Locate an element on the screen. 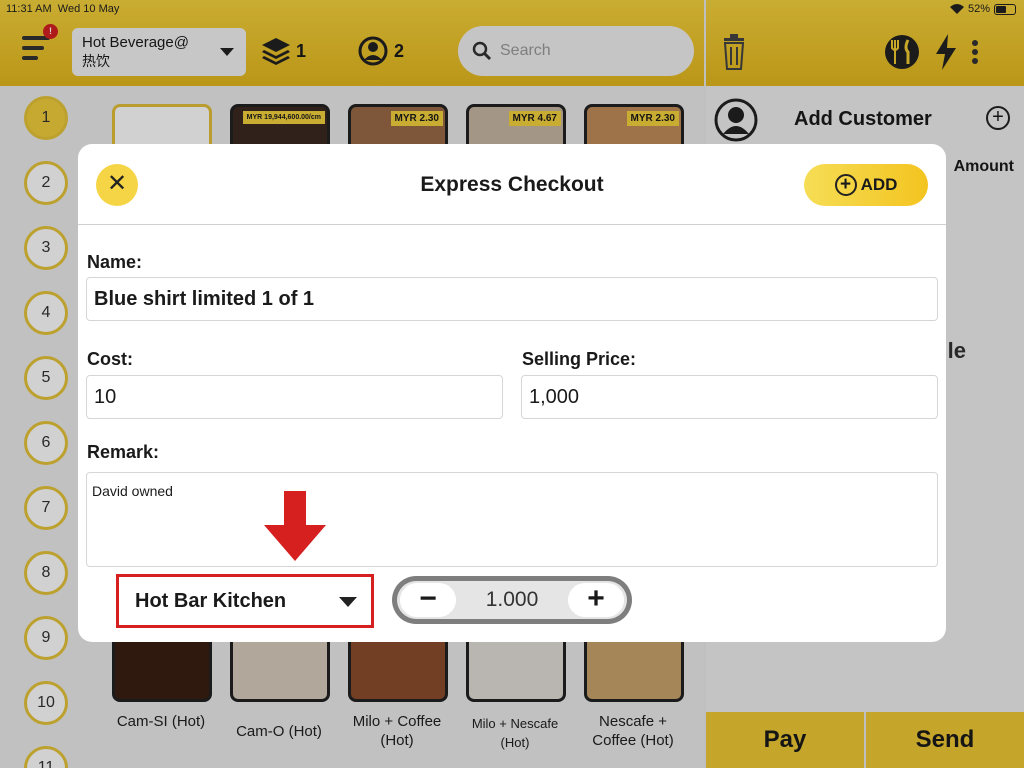 This screenshot has height=768, width=1024. plus-circle-icon: + is located at coordinates (845, 185).